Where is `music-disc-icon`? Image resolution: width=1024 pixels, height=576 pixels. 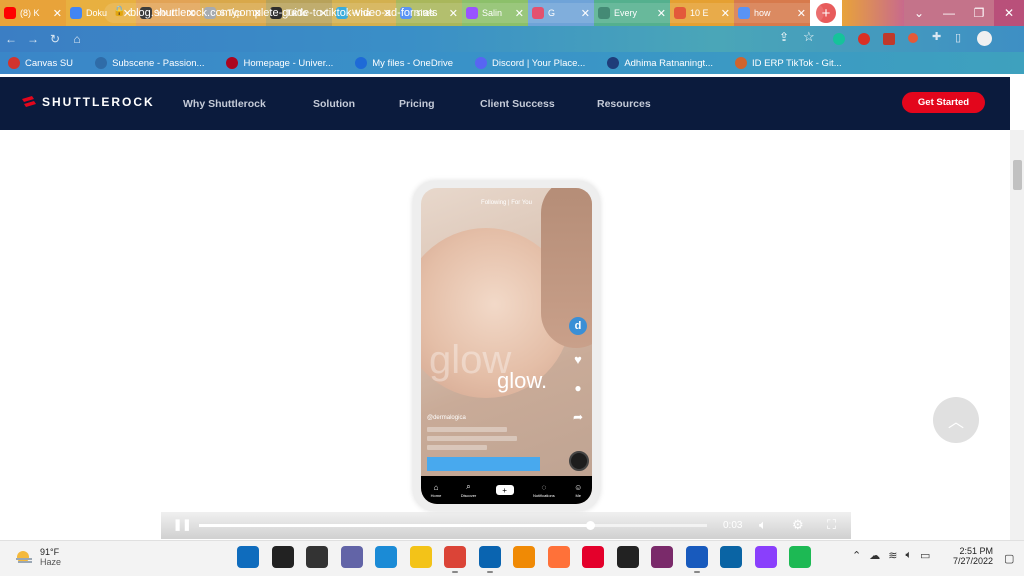
music-disc-icon is located at coordinates (579, 461).